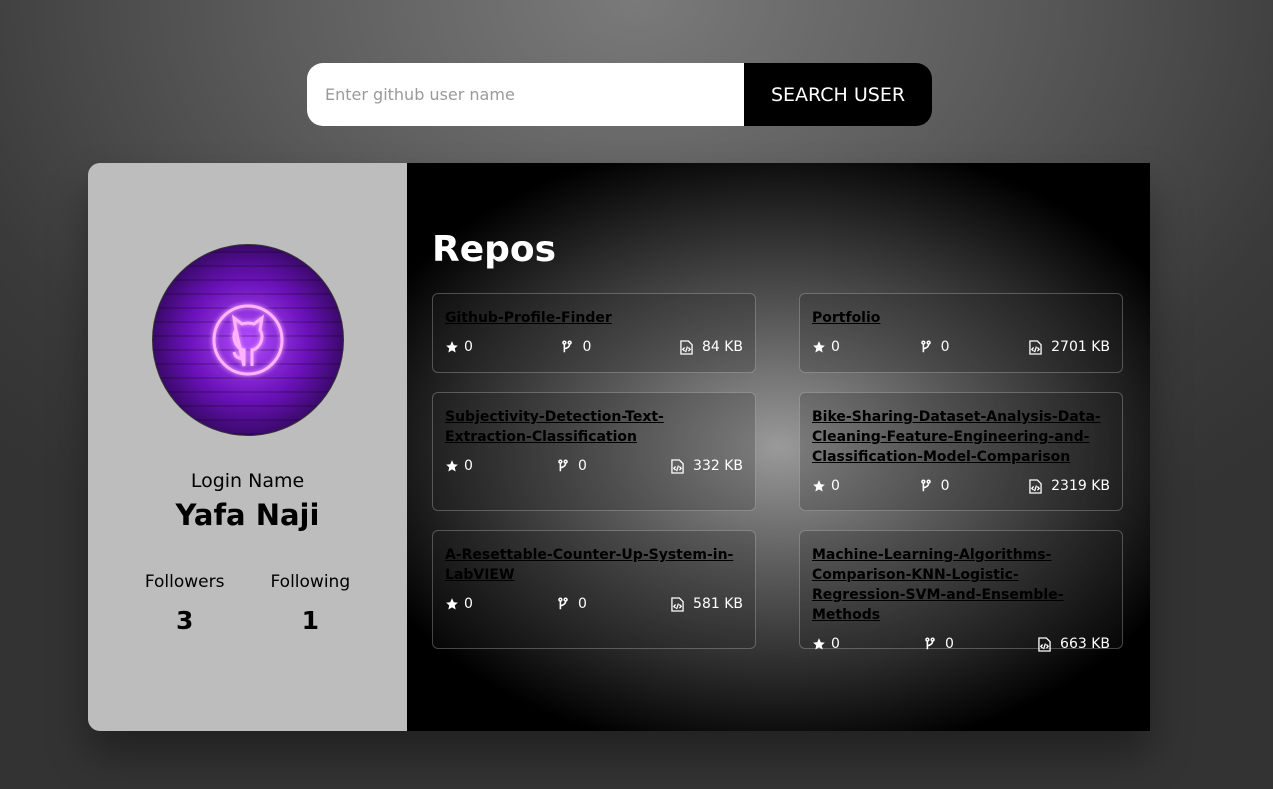 Image resolution: width=1273 pixels, height=789 pixels. Describe the element at coordinates (184, 582) in the screenshot. I see `followers-label: Followers` at that location.